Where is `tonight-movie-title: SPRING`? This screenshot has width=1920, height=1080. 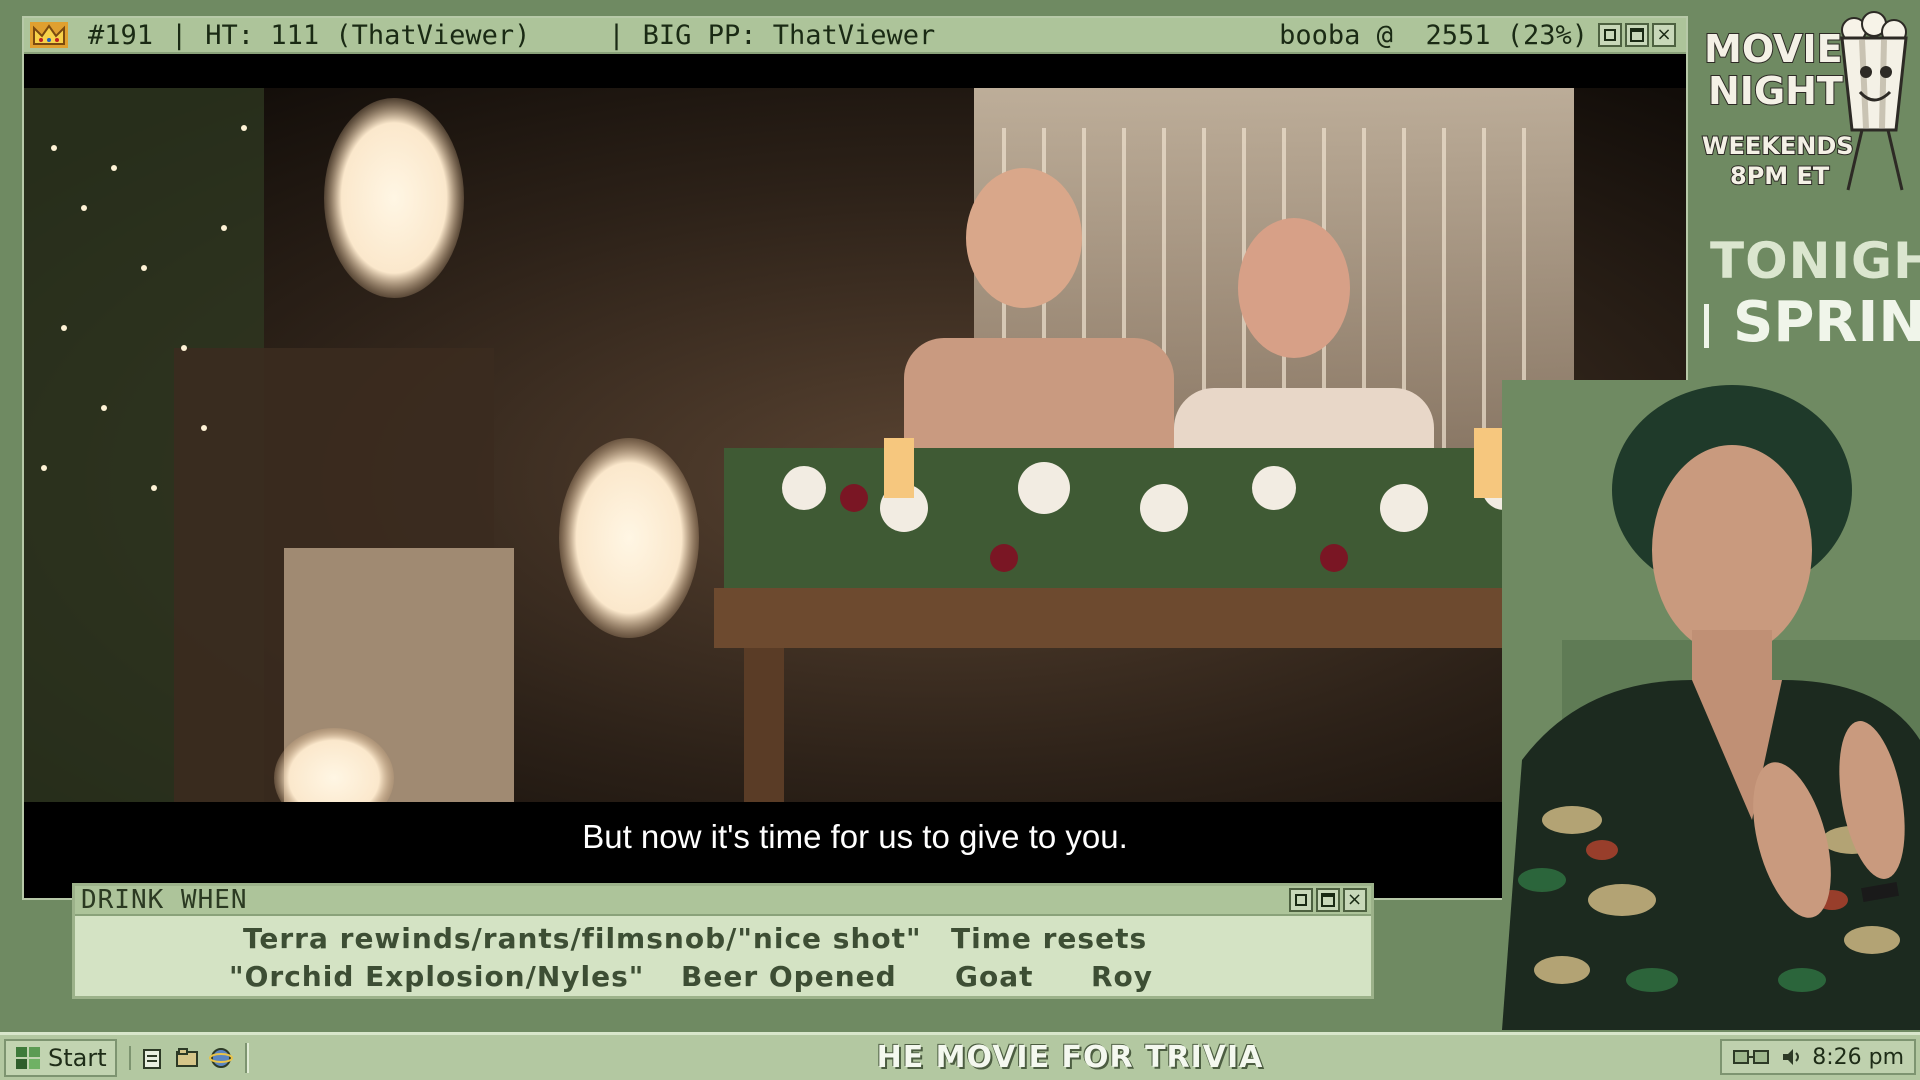
tonight-movie-title: SPRING is located at coordinates (1812, 322).